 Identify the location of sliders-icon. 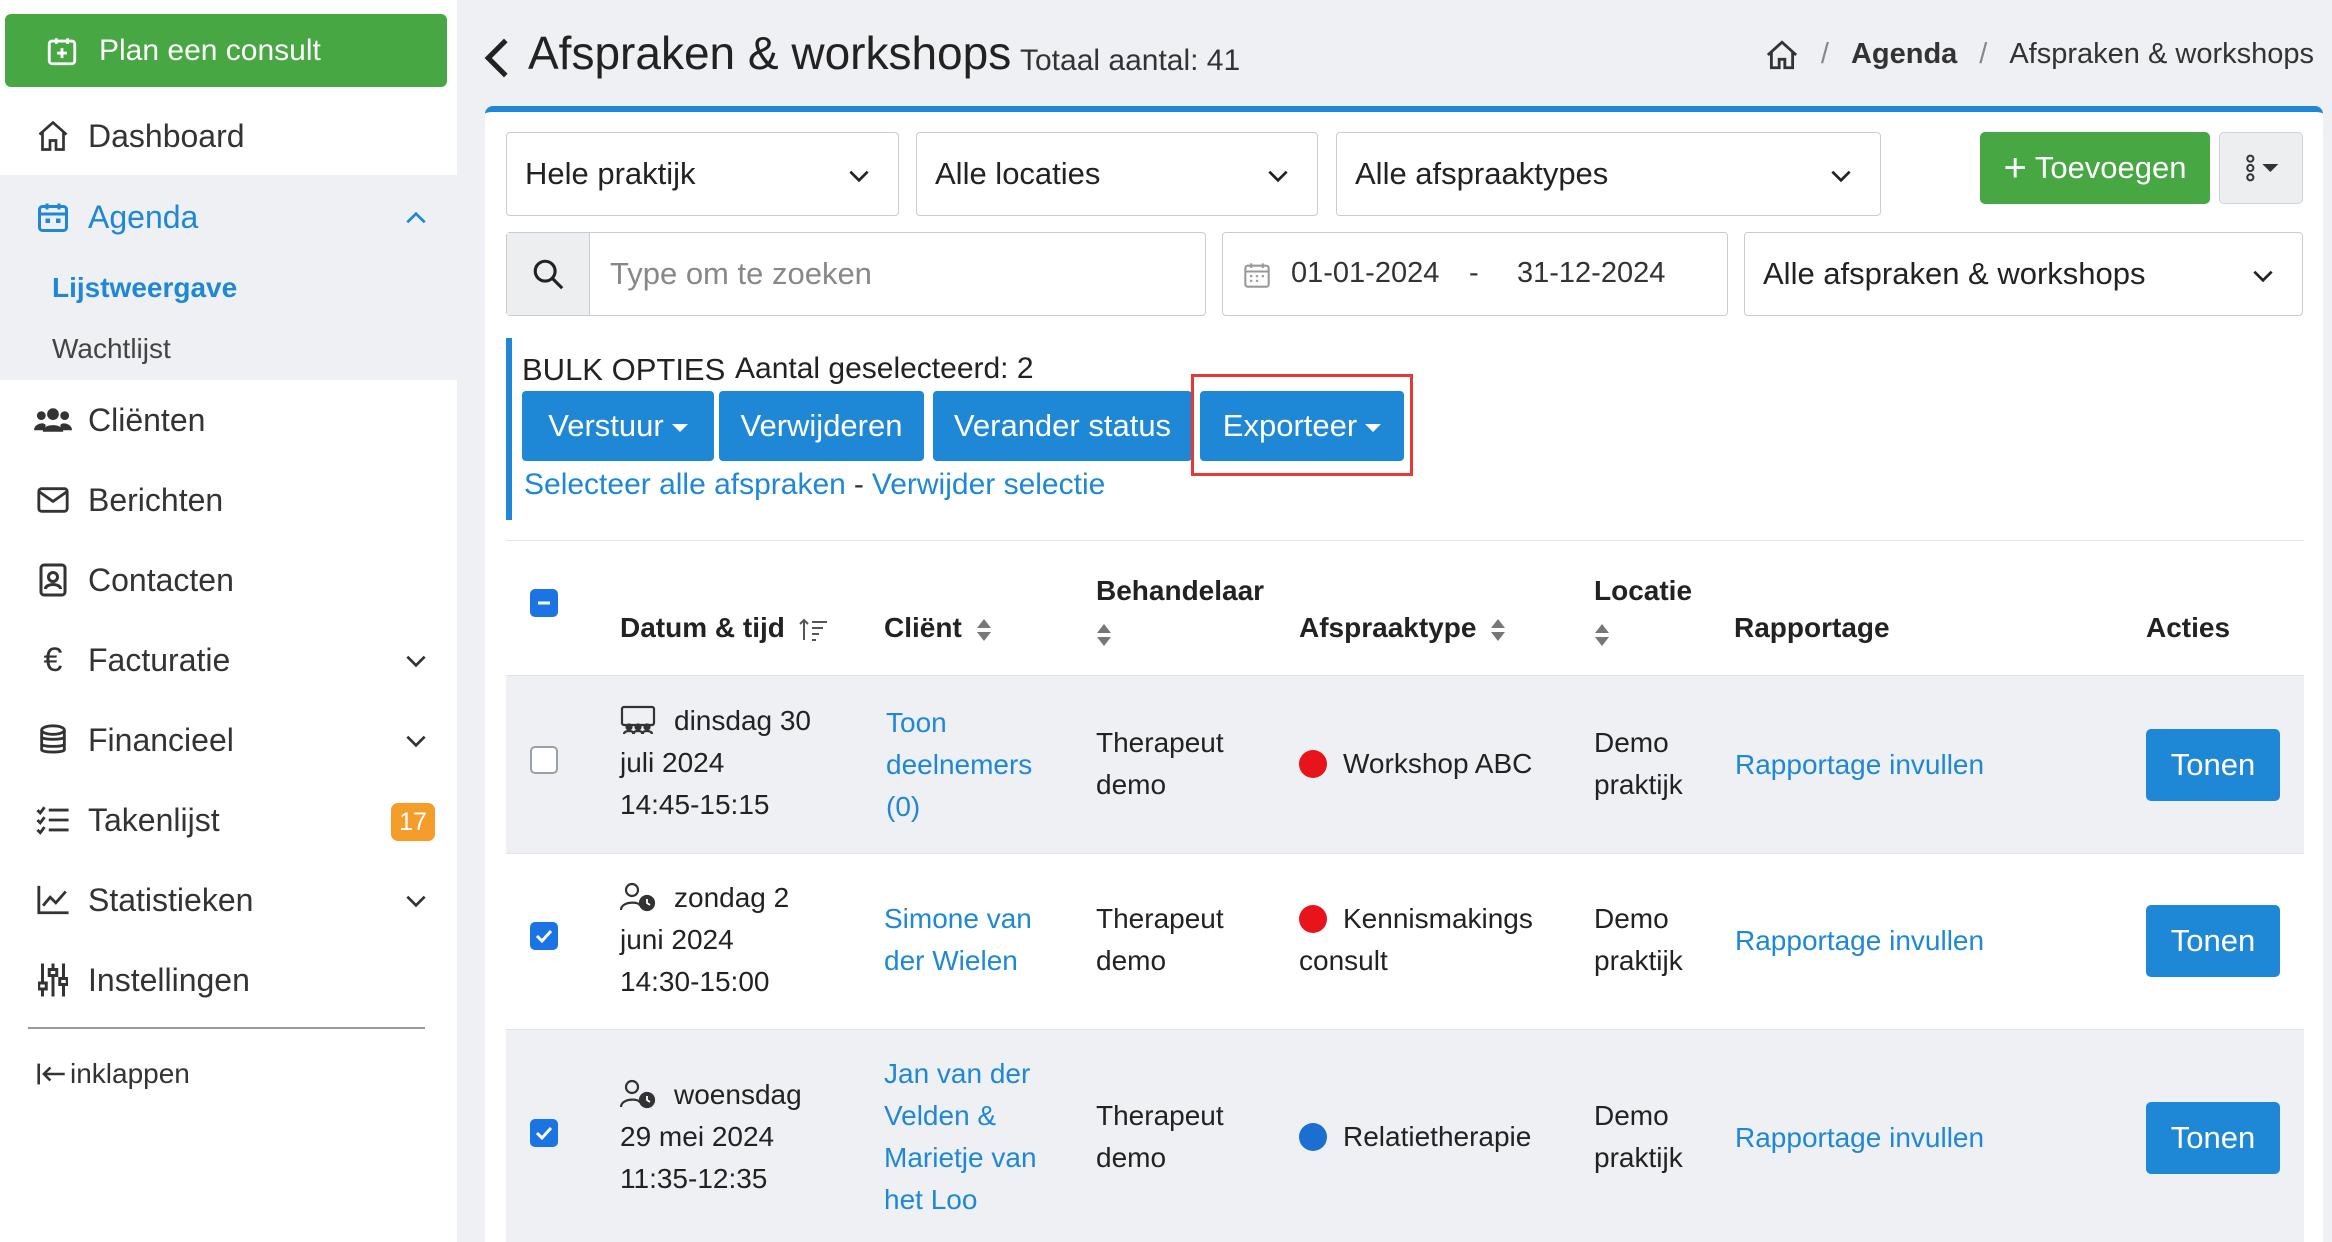
(53, 980).